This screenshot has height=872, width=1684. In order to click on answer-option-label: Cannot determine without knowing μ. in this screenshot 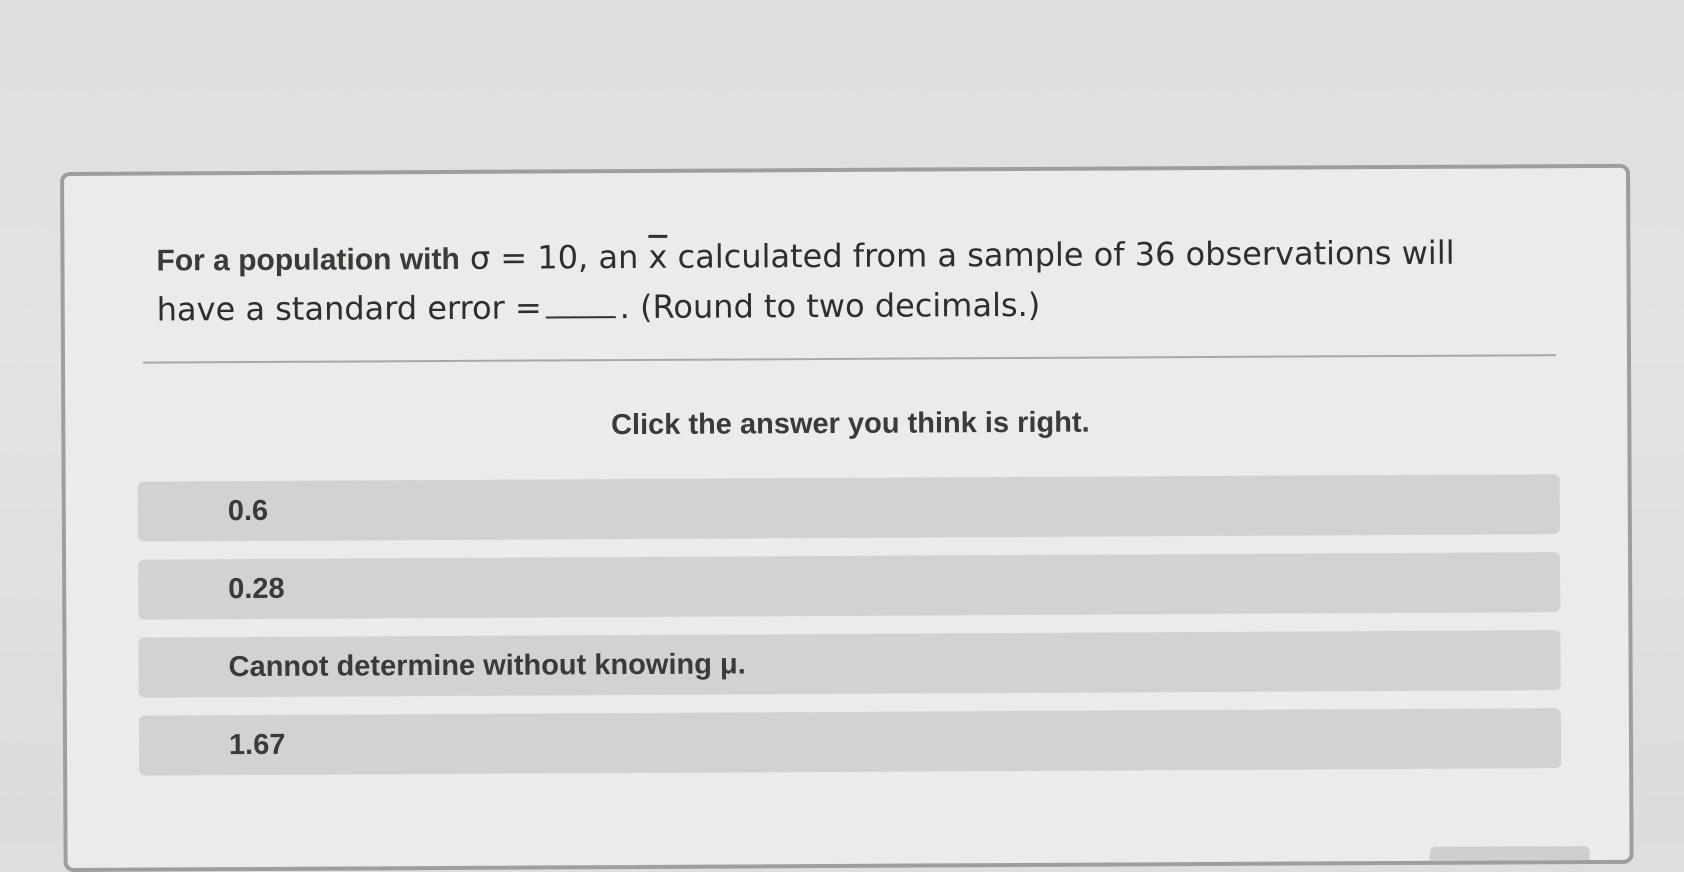, I will do `click(487, 665)`.